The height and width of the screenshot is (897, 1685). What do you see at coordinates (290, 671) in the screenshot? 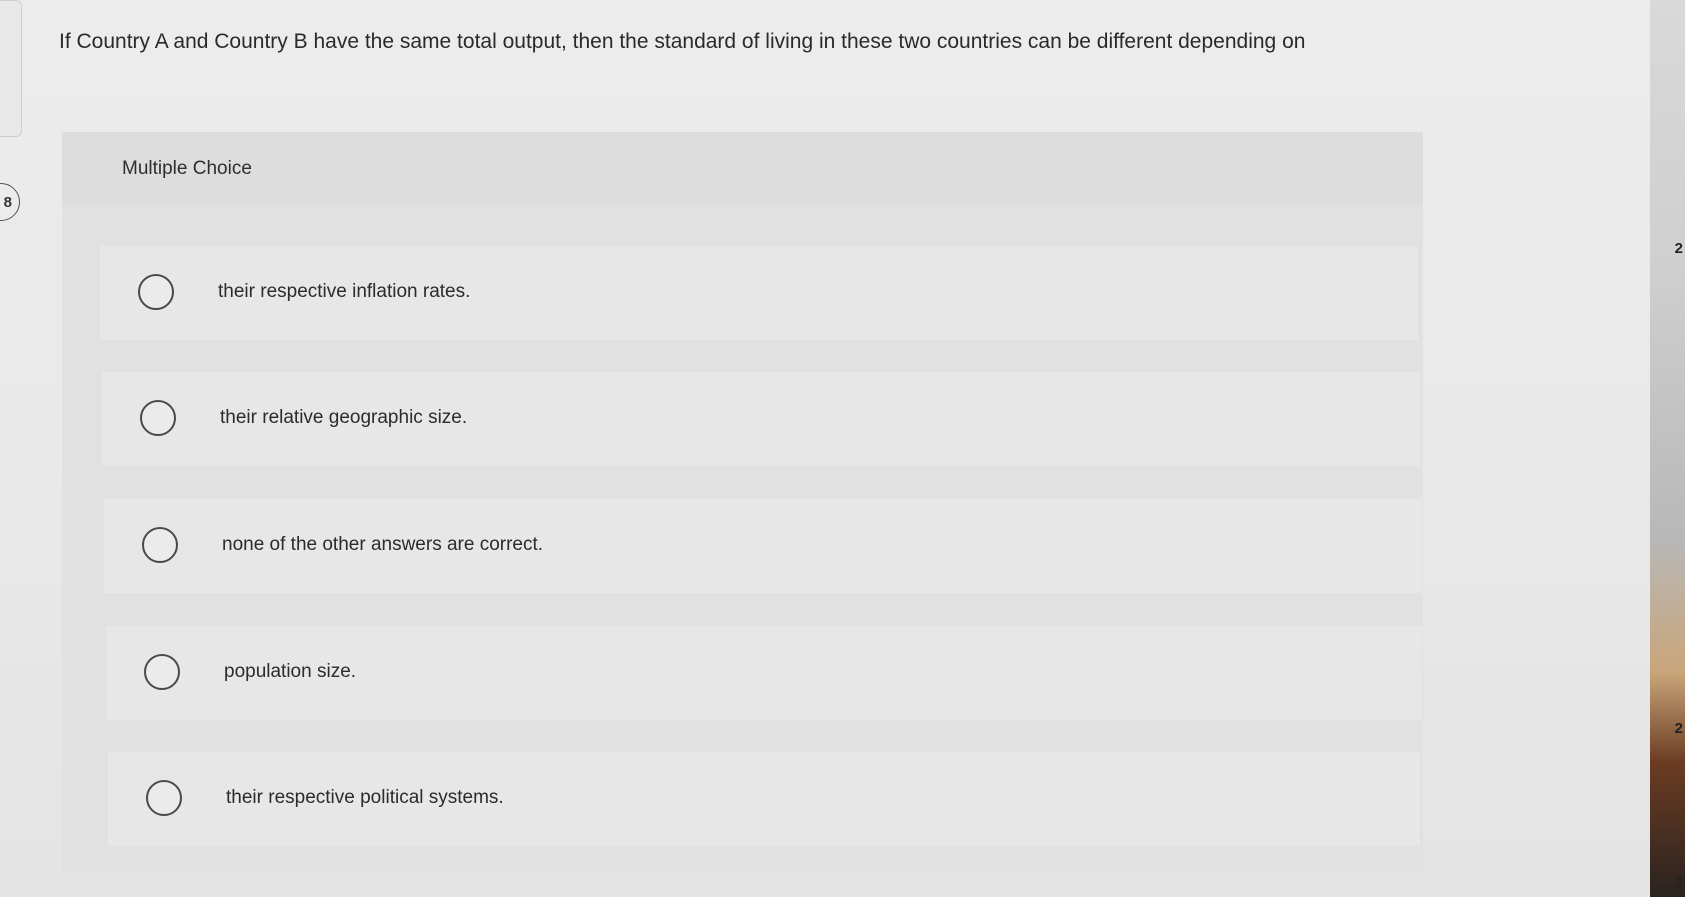
I see `answer-option-label: population size.` at bounding box center [290, 671].